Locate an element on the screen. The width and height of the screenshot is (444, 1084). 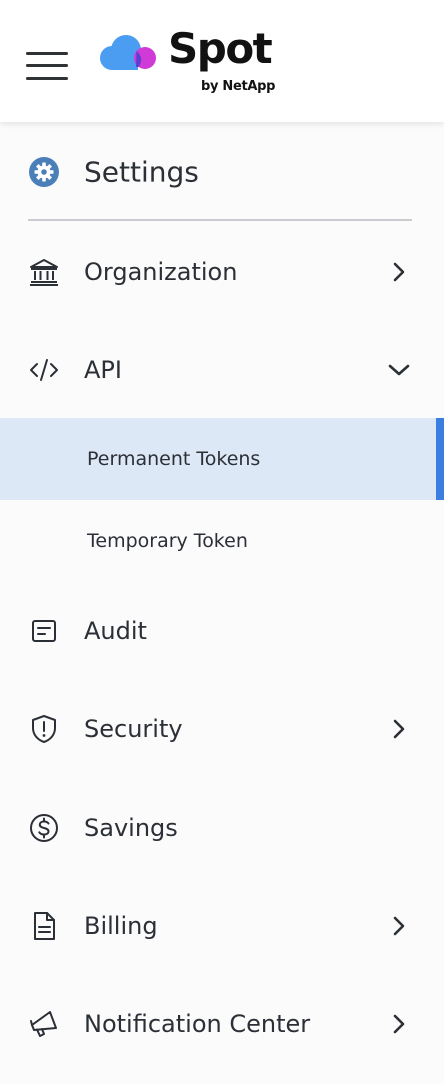
menu-item-label: Organization is located at coordinates (161, 272).